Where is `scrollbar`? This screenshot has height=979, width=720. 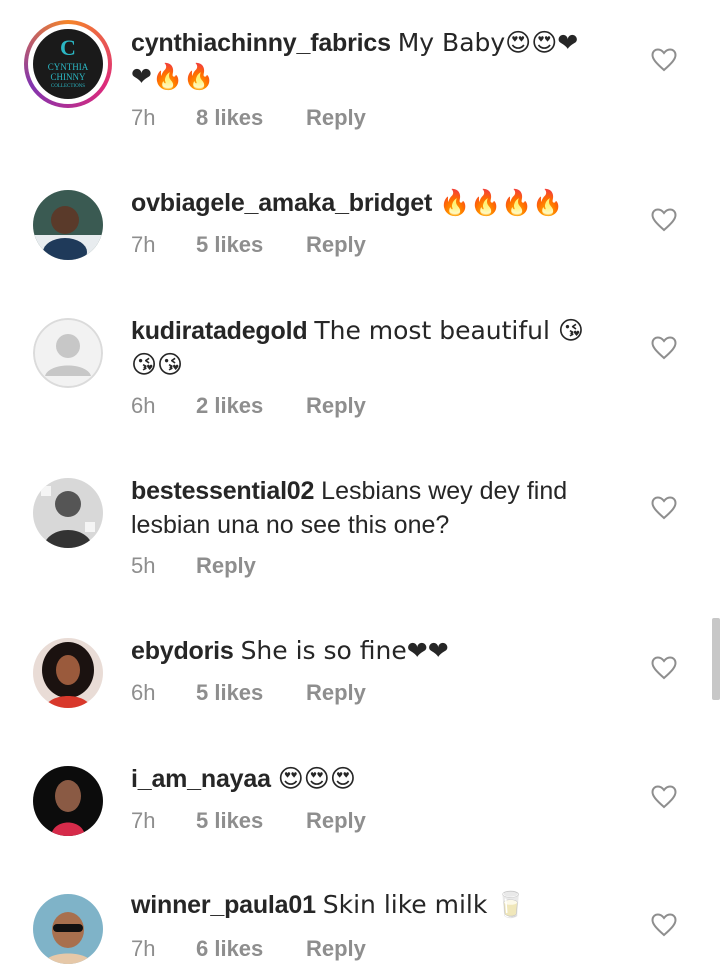 scrollbar is located at coordinates (716, 659).